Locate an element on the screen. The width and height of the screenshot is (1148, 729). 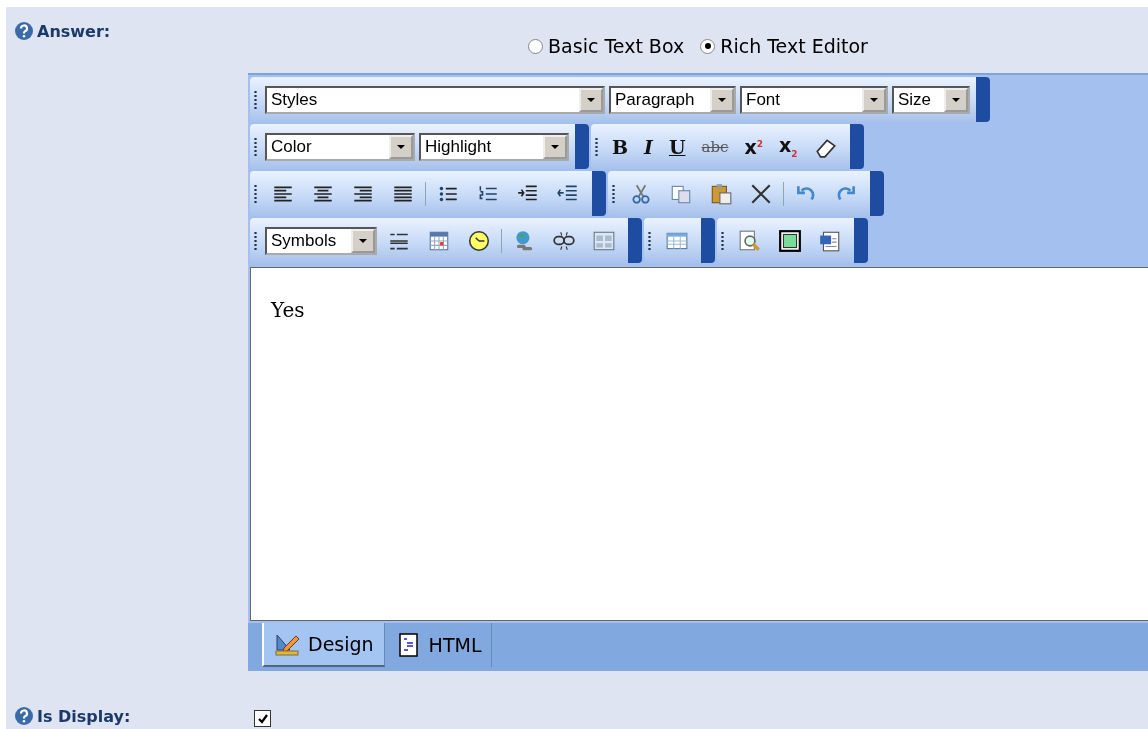
radio-label: Rich Text Editor is located at coordinates (794, 46).